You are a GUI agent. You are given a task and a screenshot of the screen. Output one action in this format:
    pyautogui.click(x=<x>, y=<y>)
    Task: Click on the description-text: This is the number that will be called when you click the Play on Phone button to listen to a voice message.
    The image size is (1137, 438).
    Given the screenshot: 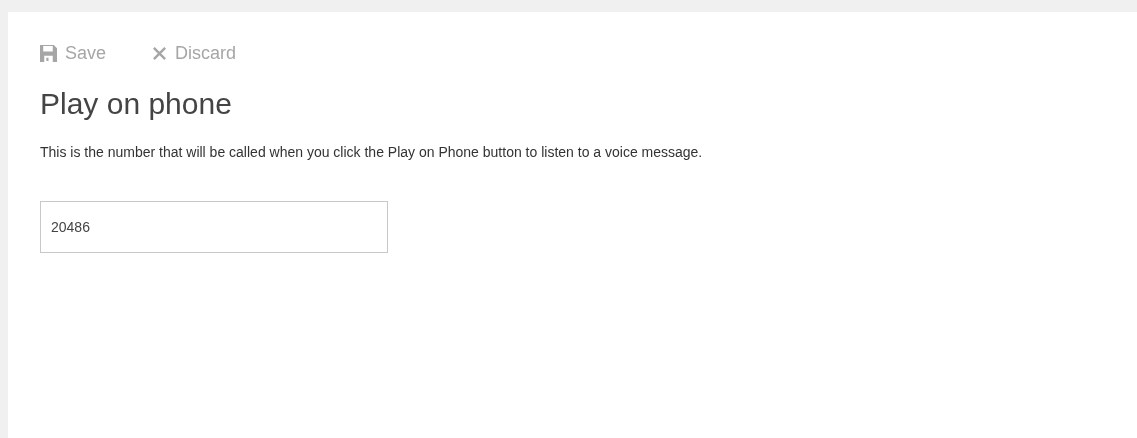 What is the action you would take?
    pyautogui.click(x=372, y=152)
    